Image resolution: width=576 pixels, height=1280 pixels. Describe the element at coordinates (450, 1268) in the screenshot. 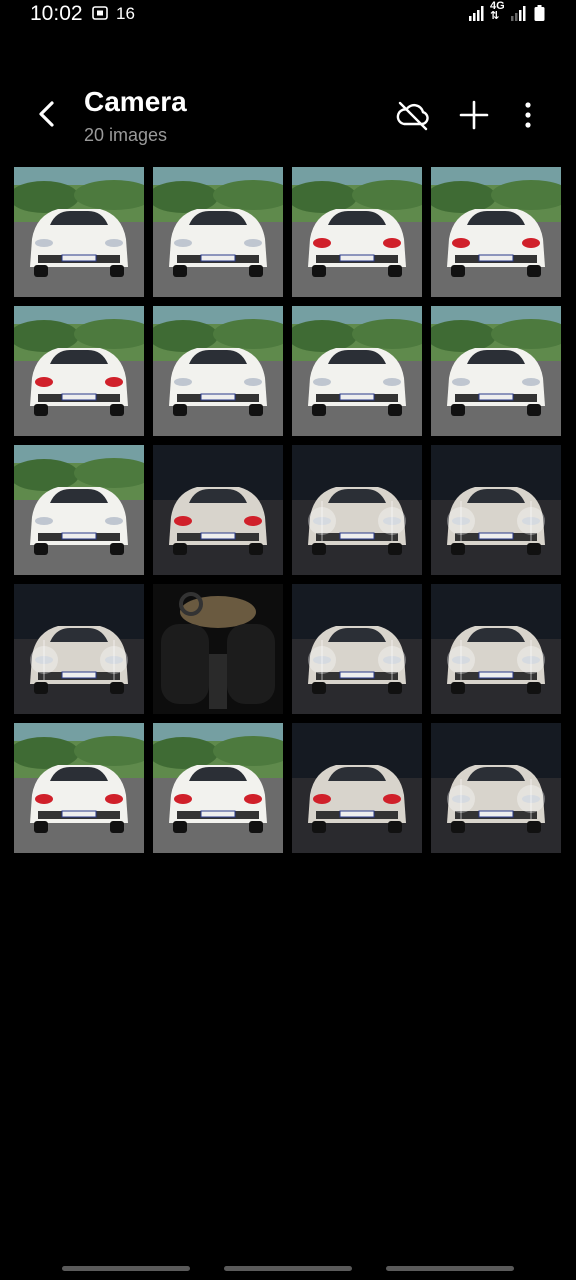

I see `gesture-handle-right` at that location.